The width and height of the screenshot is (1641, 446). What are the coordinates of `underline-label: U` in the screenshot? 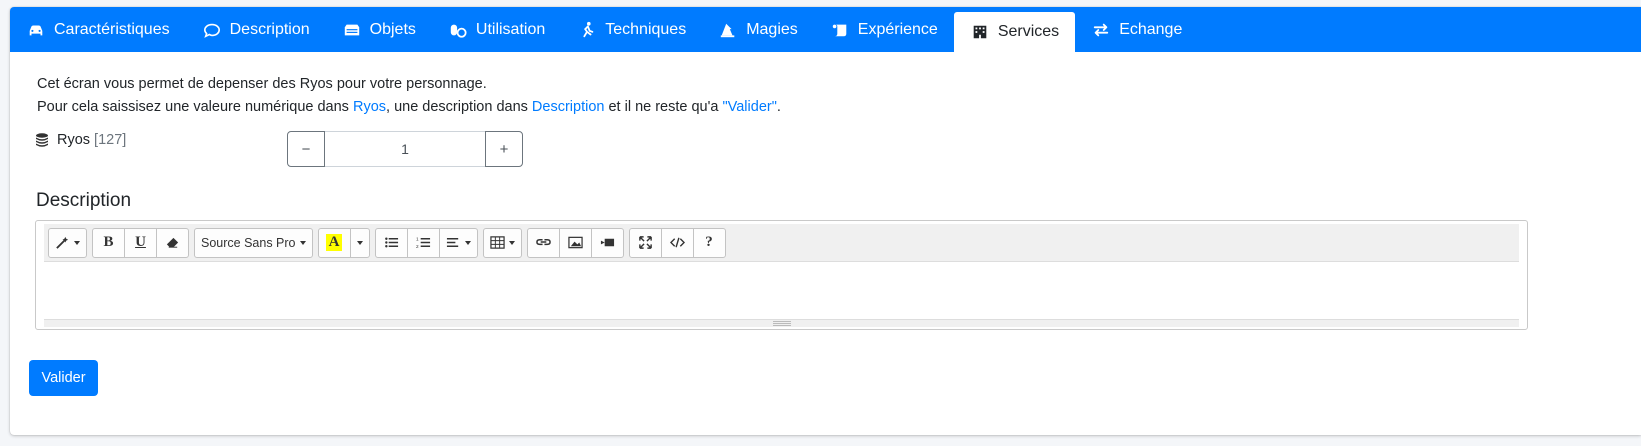 It's located at (140, 242).